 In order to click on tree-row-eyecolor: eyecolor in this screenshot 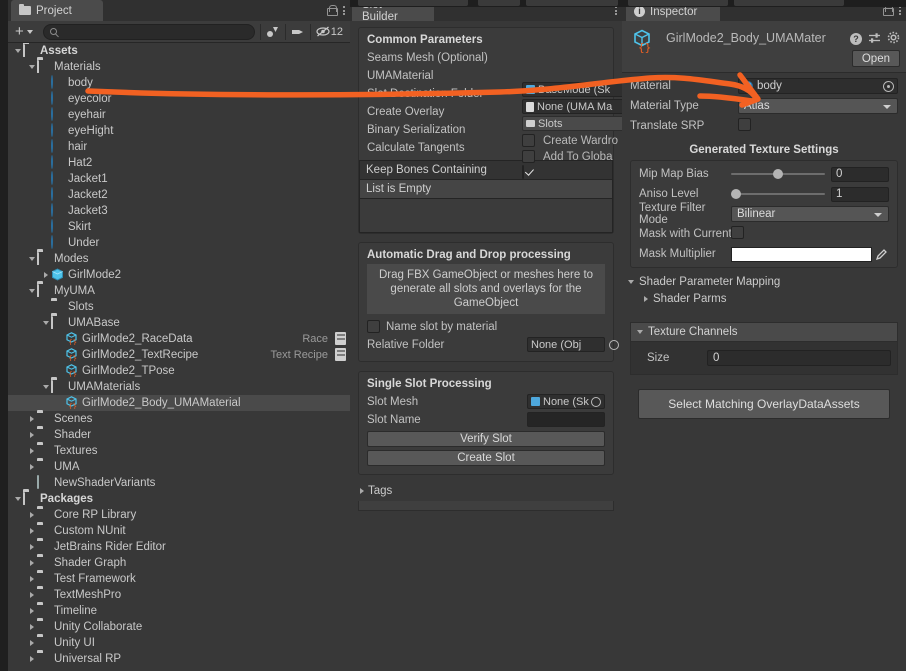, I will do `click(179, 99)`.